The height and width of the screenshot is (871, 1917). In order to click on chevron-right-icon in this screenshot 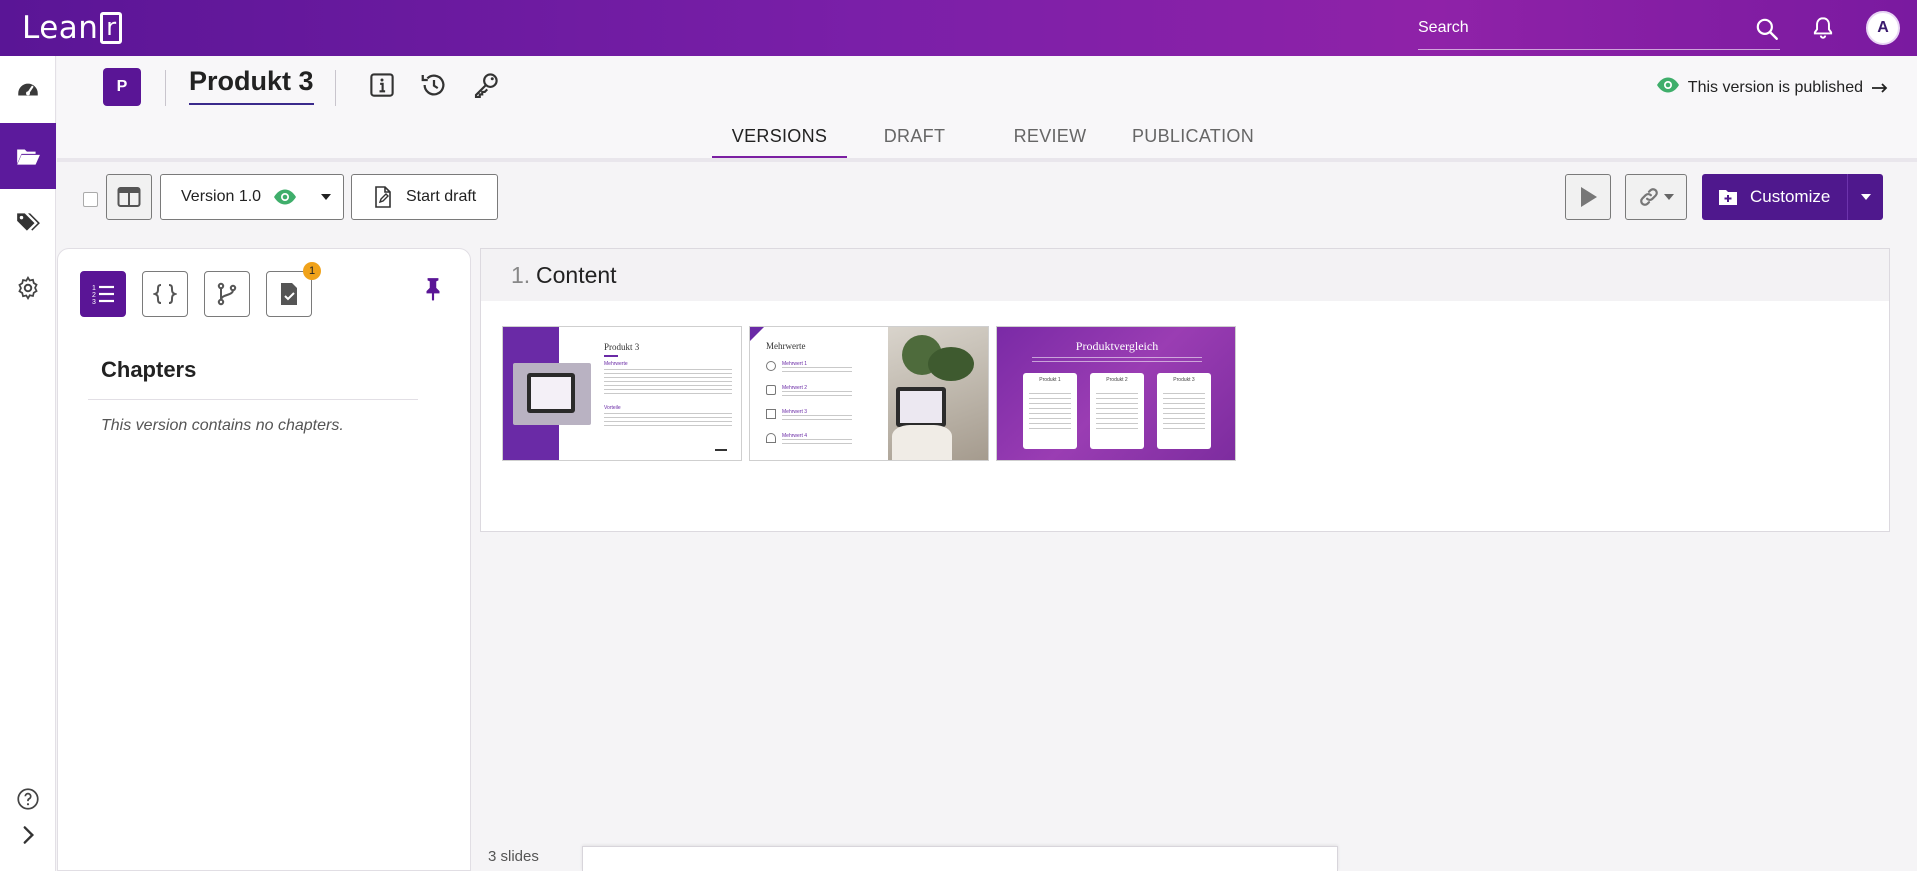, I will do `click(29, 835)`.